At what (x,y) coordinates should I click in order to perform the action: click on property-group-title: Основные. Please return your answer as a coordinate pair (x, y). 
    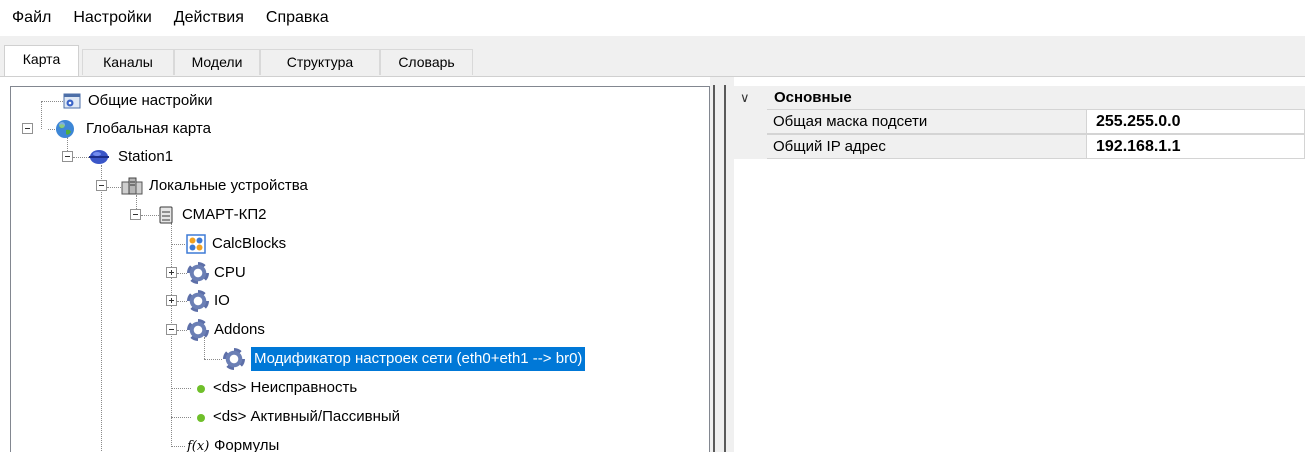
    Looking at the image, I should click on (813, 97).